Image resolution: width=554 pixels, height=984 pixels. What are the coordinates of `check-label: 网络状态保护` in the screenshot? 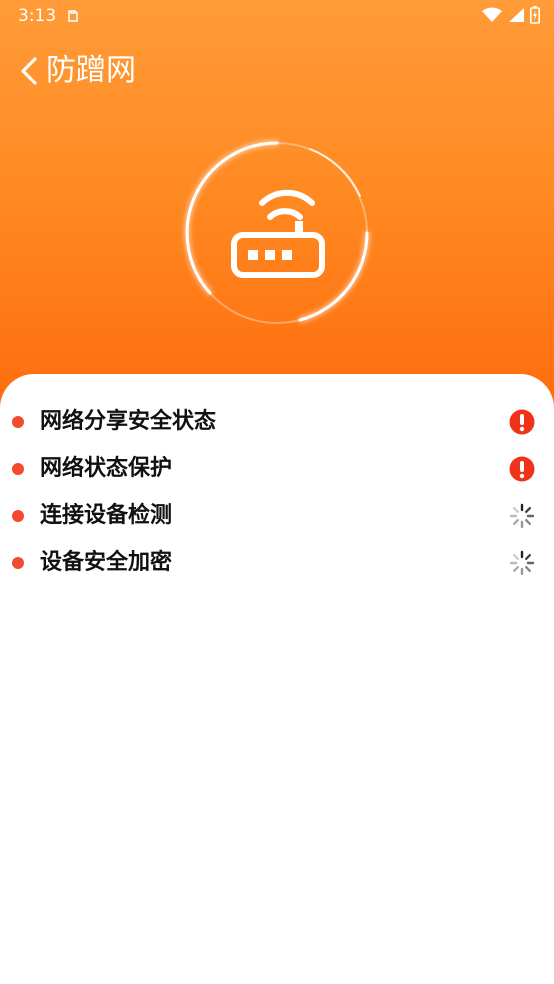 It's located at (106, 468).